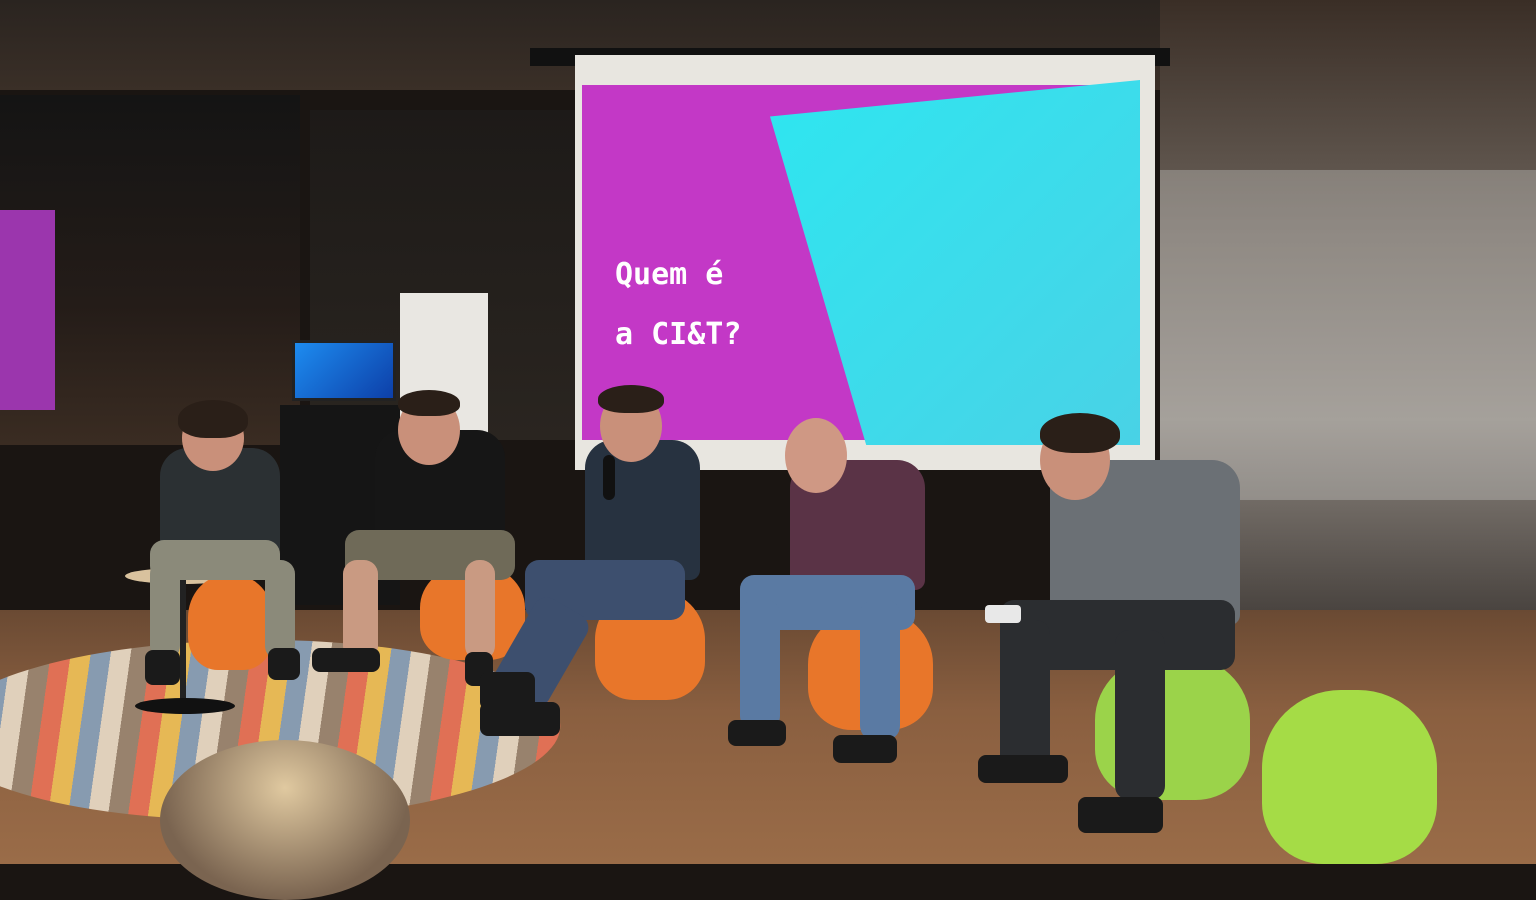 Image resolution: width=1536 pixels, height=900 pixels. Describe the element at coordinates (1003, 614) in the screenshot. I see `phone-icon` at that location.